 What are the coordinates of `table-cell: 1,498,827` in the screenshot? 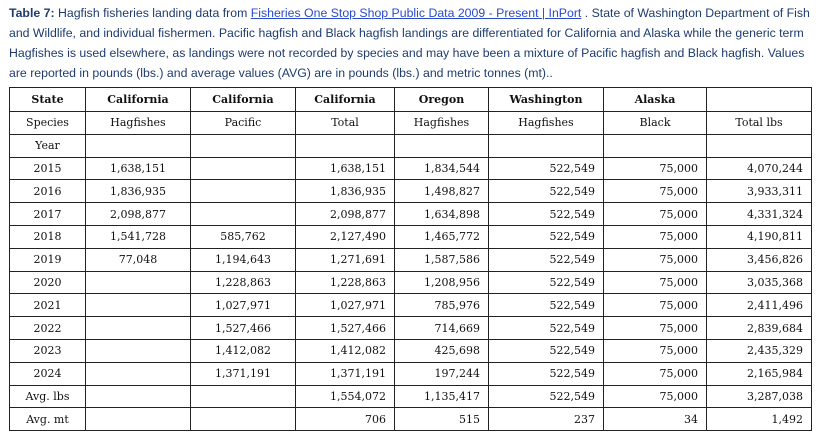 It's located at (441, 191).